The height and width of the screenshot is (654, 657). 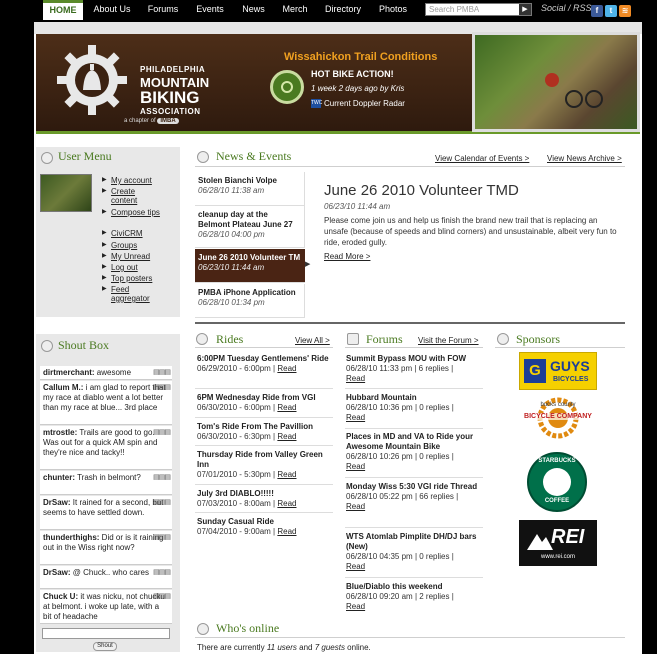 What do you see at coordinates (130, 256) in the screenshot?
I see `menu-my-unread-link: My Unread` at bounding box center [130, 256].